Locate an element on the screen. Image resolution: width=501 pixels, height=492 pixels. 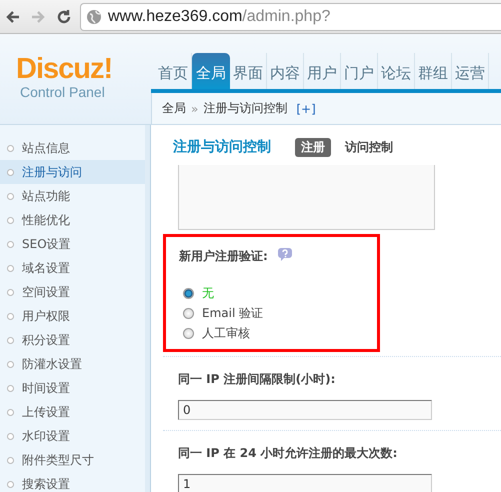
nav-tab: 运营 is located at coordinates (470, 71).